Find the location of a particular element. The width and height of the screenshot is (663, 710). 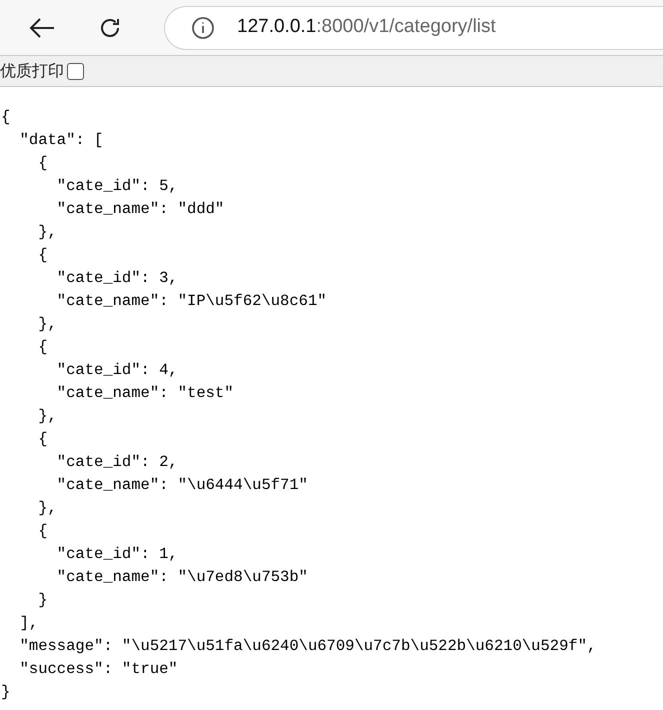

json-line: "success": "true" is located at coordinates (98, 669).